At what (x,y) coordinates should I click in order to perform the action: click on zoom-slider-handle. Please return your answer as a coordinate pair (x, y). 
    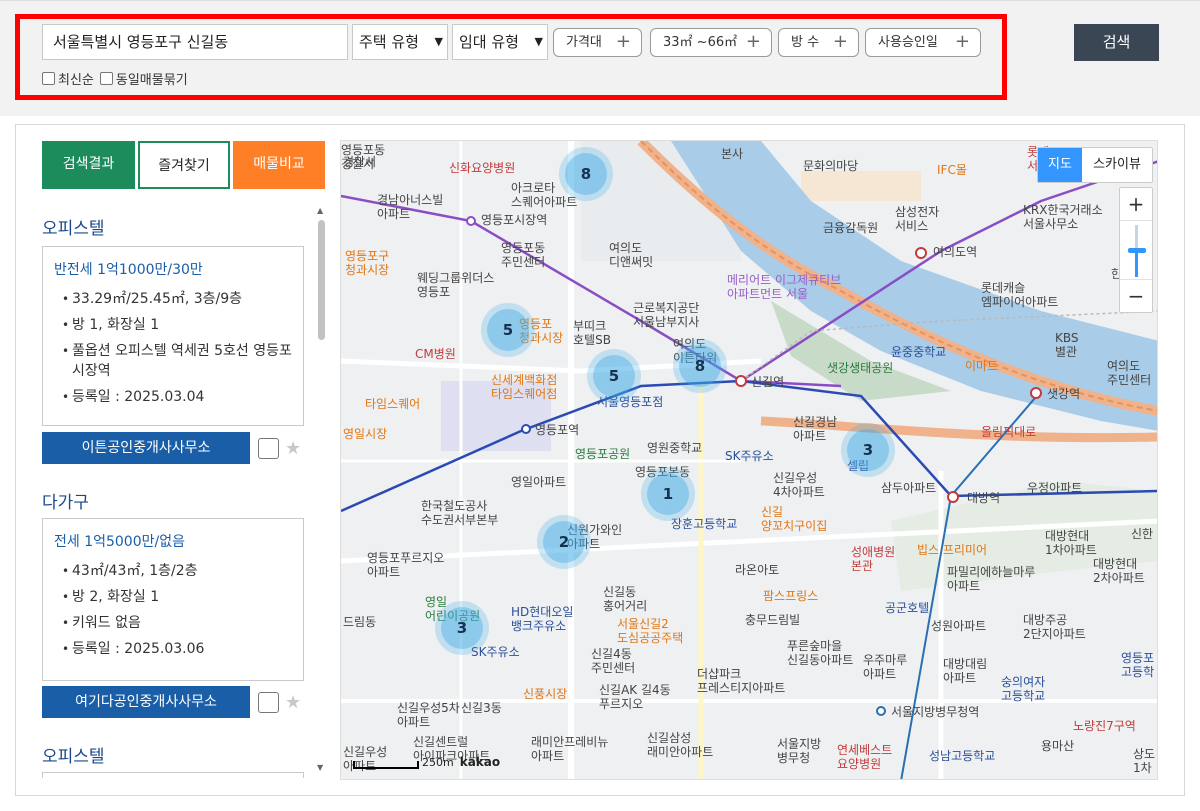
    Looking at the image, I should click on (1137, 250).